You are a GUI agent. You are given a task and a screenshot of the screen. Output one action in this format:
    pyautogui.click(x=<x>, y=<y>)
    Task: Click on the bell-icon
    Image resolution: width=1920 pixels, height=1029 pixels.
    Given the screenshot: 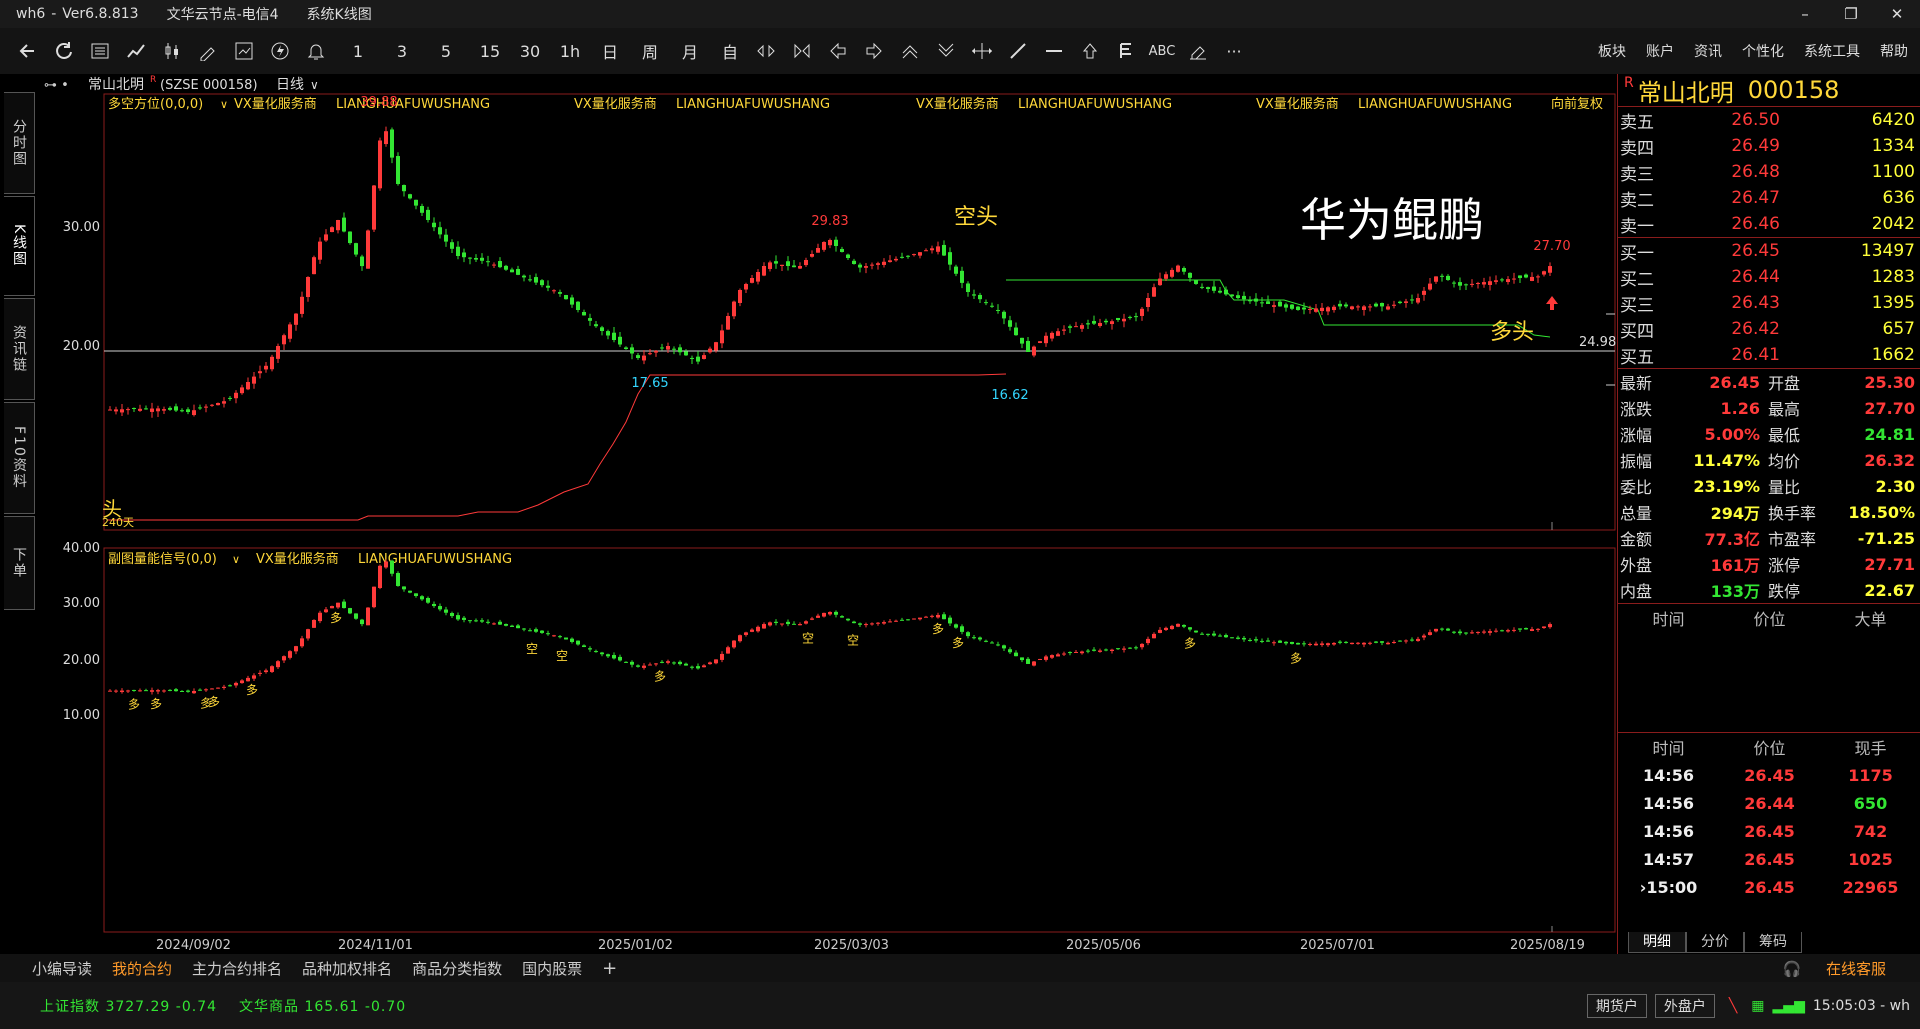 What is the action you would take?
    pyautogui.click(x=316, y=51)
    